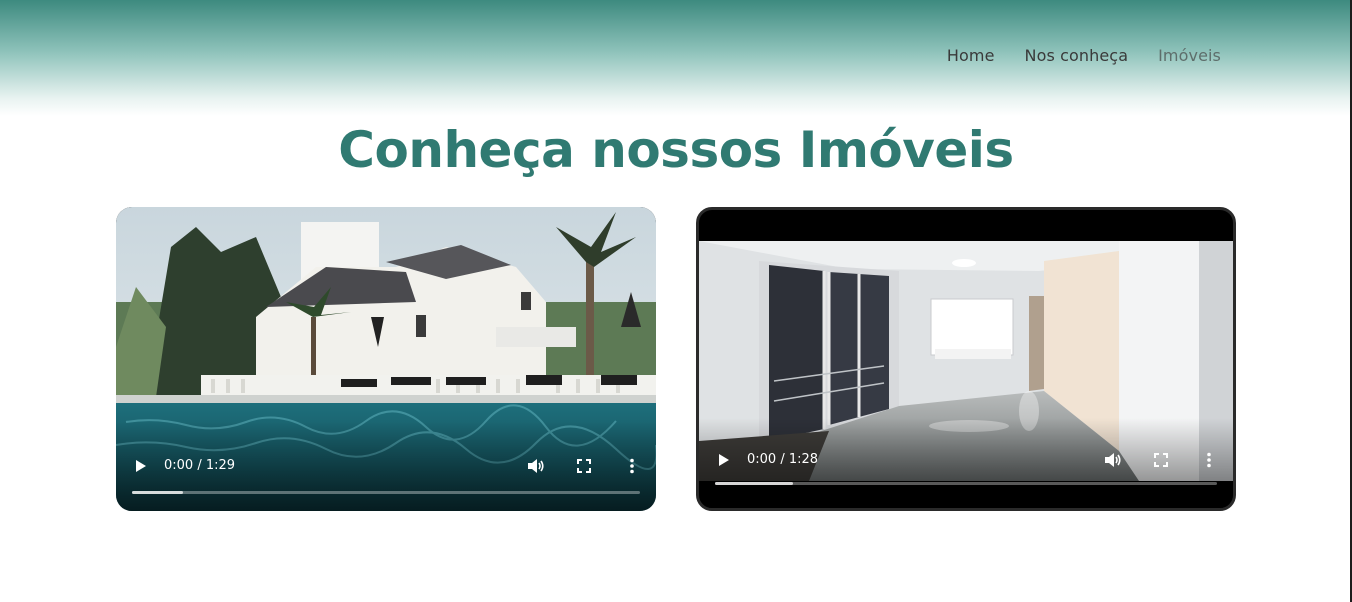 The width and height of the screenshot is (1352, 602). What do you see at coordinates (1077, 55) in the screenshot?
I see `nav-link-nos-conheca: Nos conheça` at bounding box center [1077, 55].